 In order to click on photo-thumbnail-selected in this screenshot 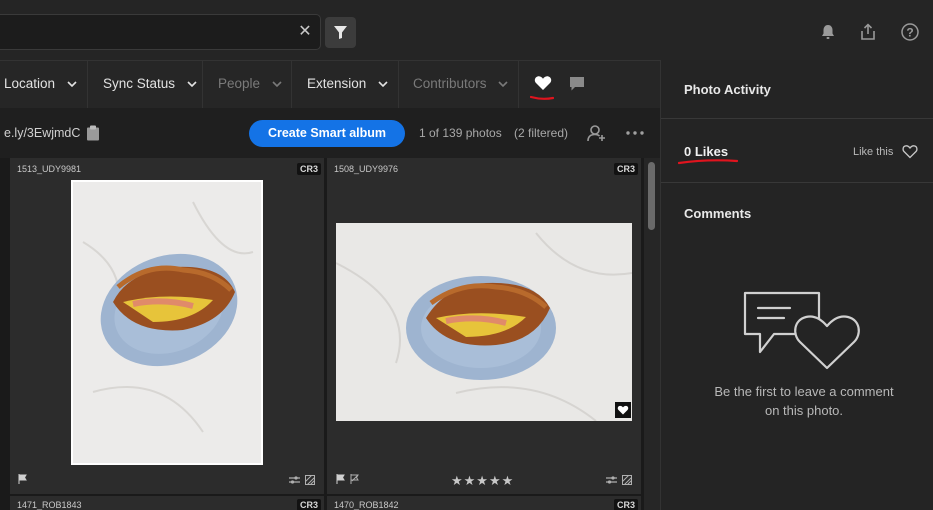, I will do `click(167, 322)`.